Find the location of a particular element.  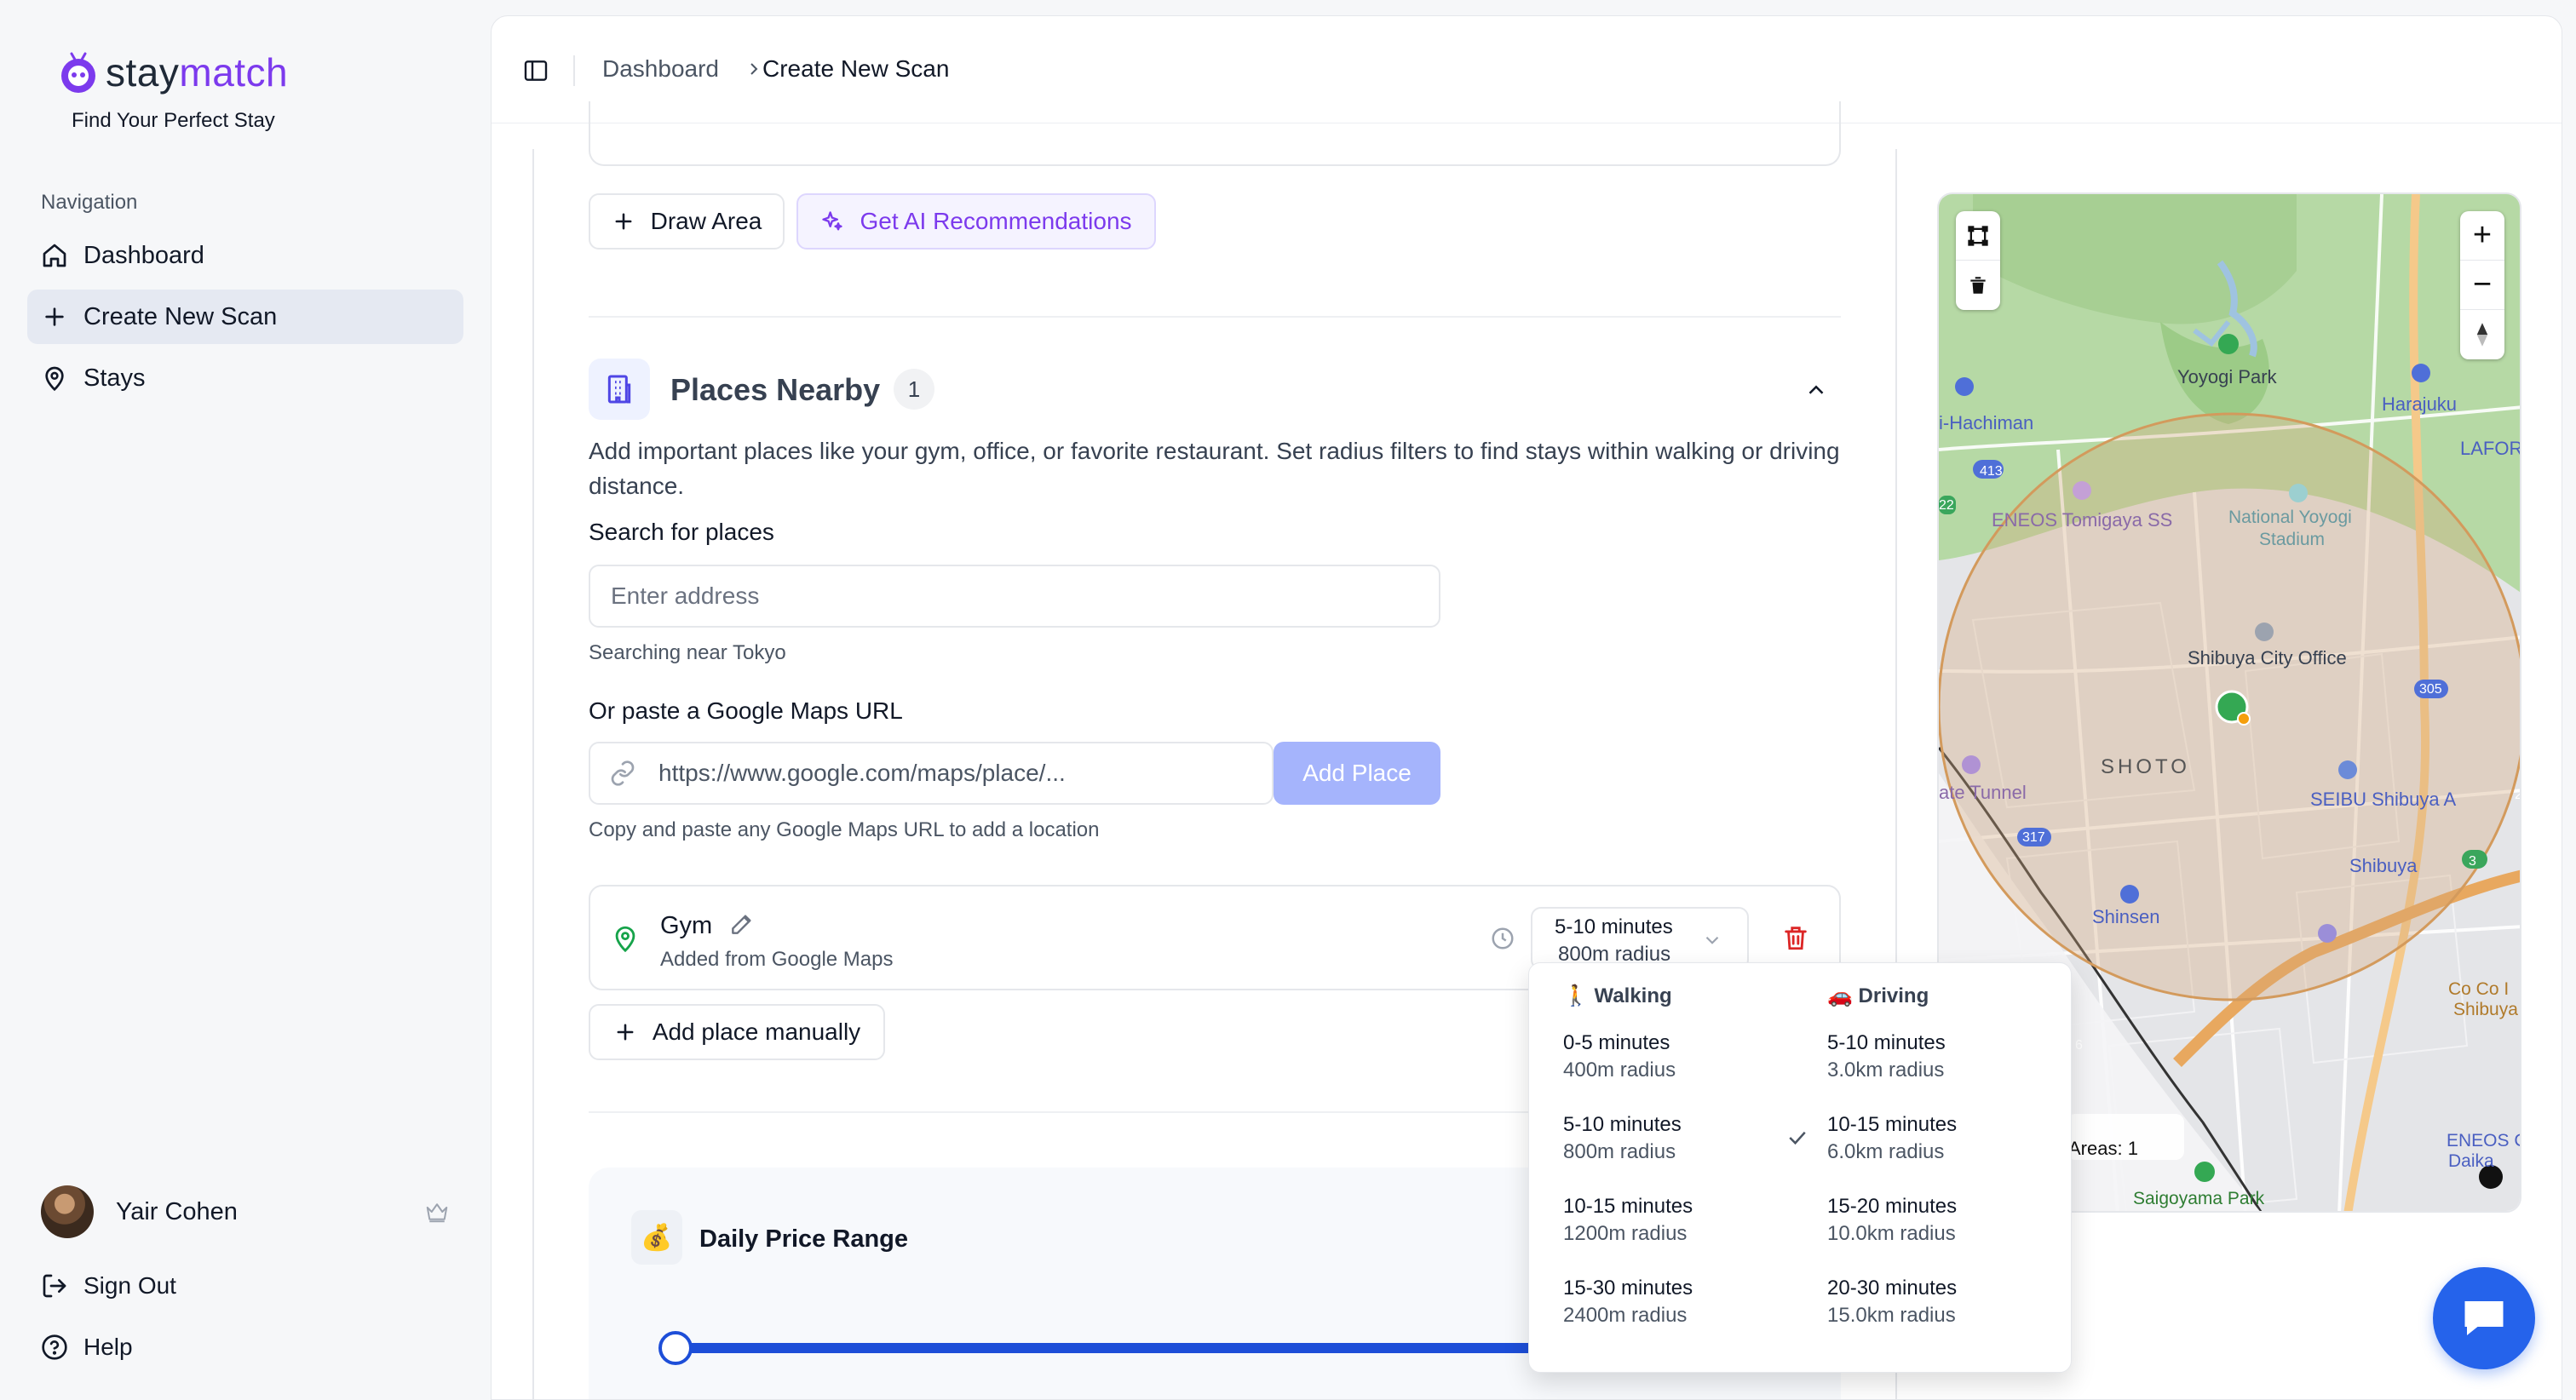

sidebar-item-label: Create New Scan is located at coordinates (180, 316).